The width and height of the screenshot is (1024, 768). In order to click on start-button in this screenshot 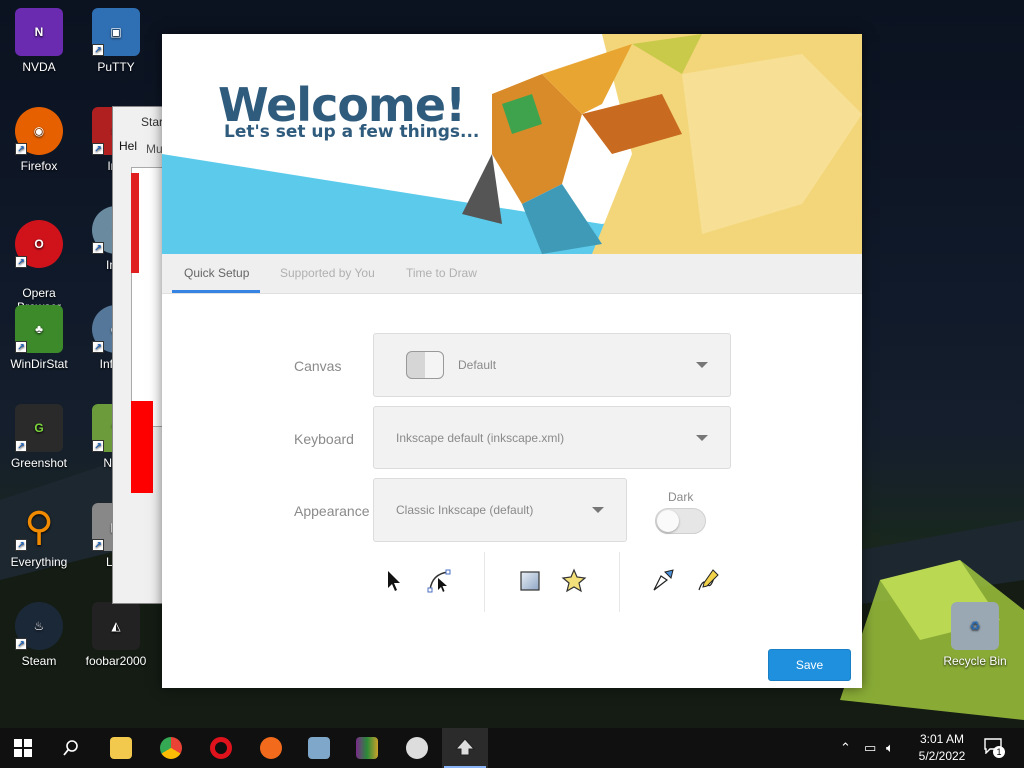, I will do `click(23, 748)`.